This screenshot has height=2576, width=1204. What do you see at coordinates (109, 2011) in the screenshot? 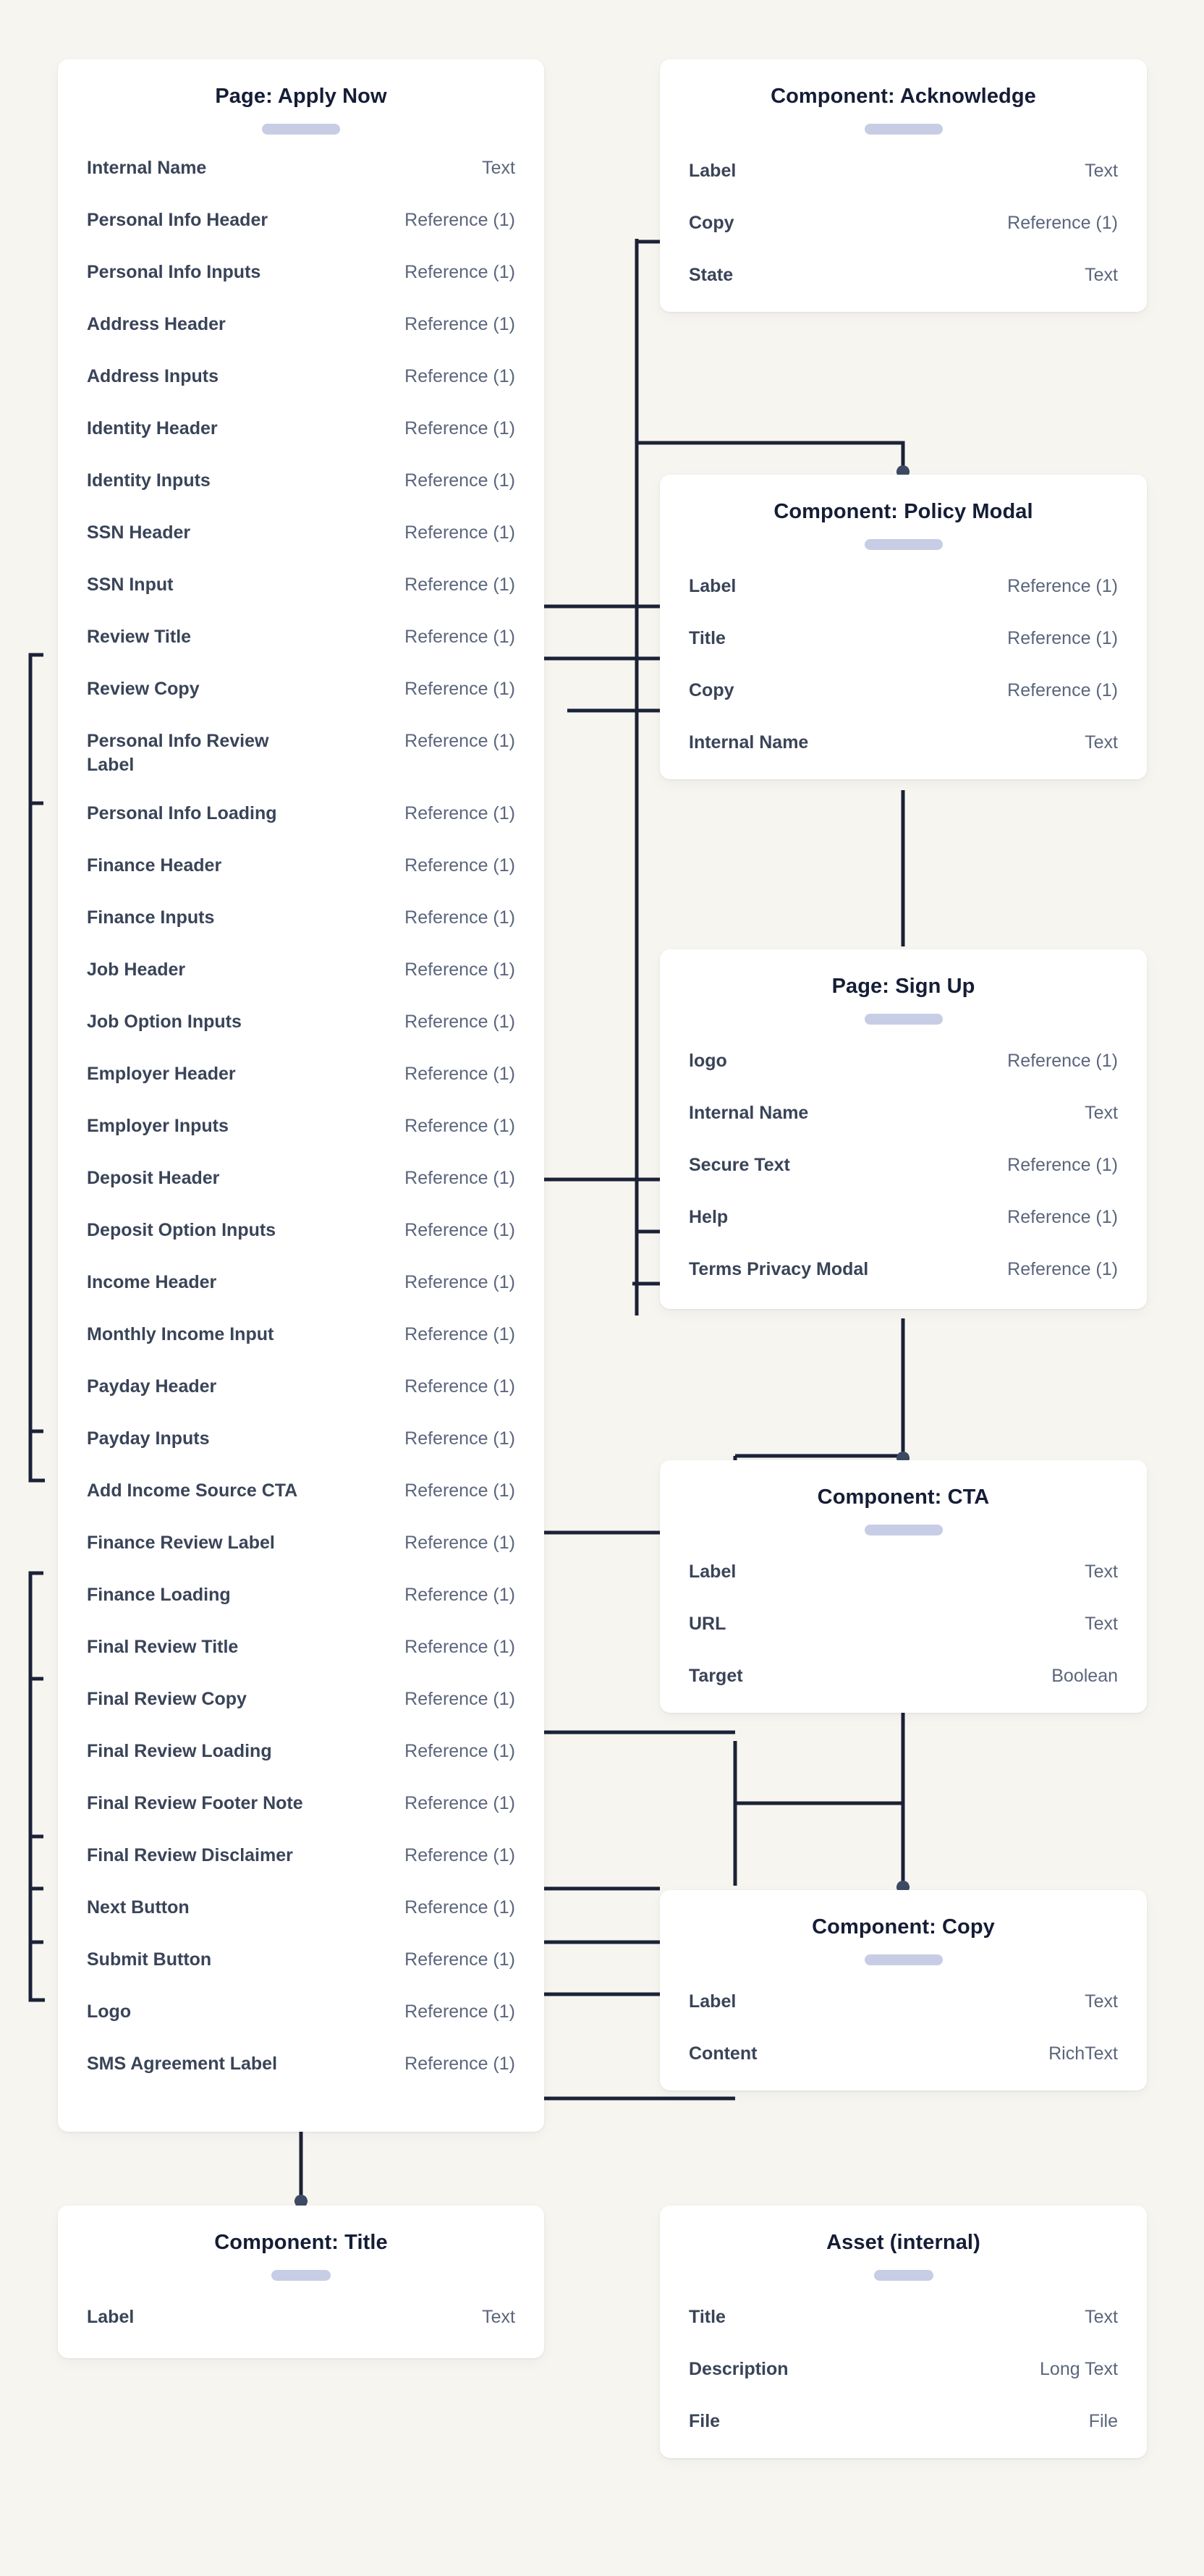
I see `field-name: Logo` at bounding box center [109, 2011].